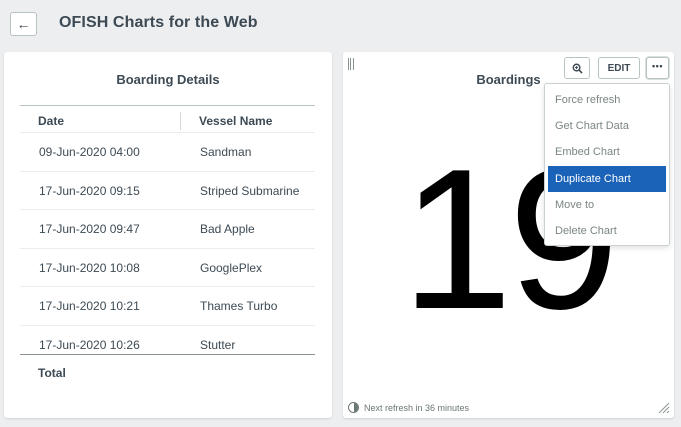 This screenshot has width=681, height=427. Describe the element at coordinates (619, 68) in the screenshot. I see `edit-button: EDIT` at that location.